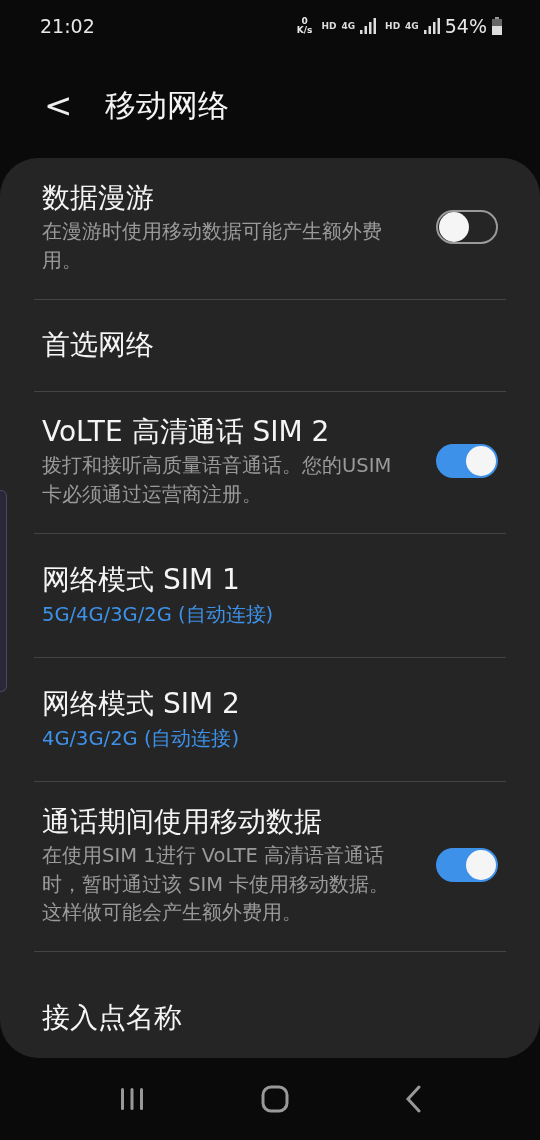  What do you see at coordinates (217, 480) in the screenshot?
I see `setting-description: 拨打和接听高质量语音通话。您的USIM 卡必须通过运营商注册。` at bounding box center [217, 480].